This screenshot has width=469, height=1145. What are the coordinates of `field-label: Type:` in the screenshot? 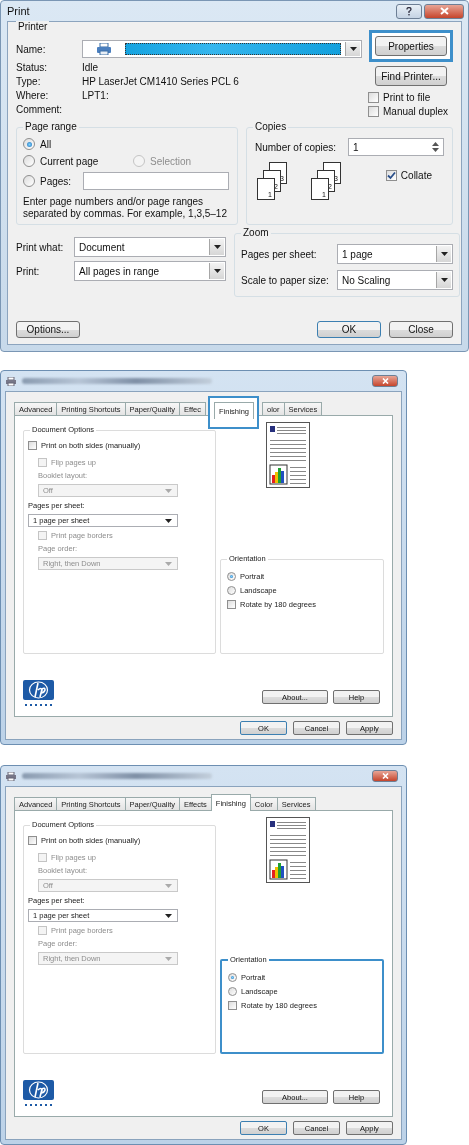 It's located at (29, 81).